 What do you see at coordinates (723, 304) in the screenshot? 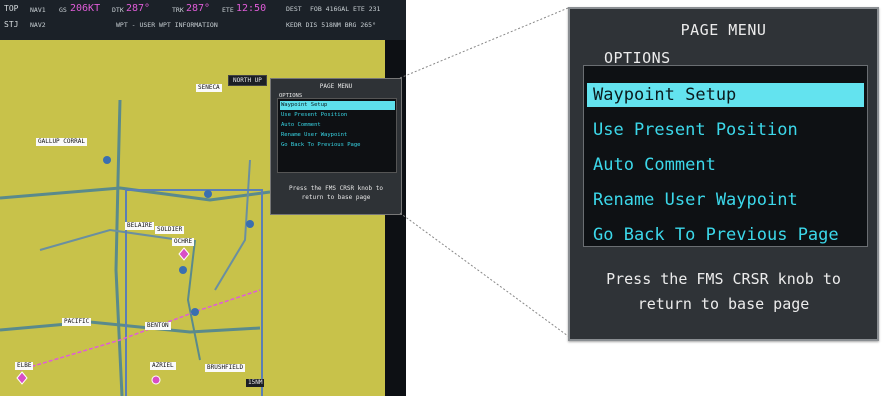
I see `footer-line2: return to base page` at bounding box center [723, 304].